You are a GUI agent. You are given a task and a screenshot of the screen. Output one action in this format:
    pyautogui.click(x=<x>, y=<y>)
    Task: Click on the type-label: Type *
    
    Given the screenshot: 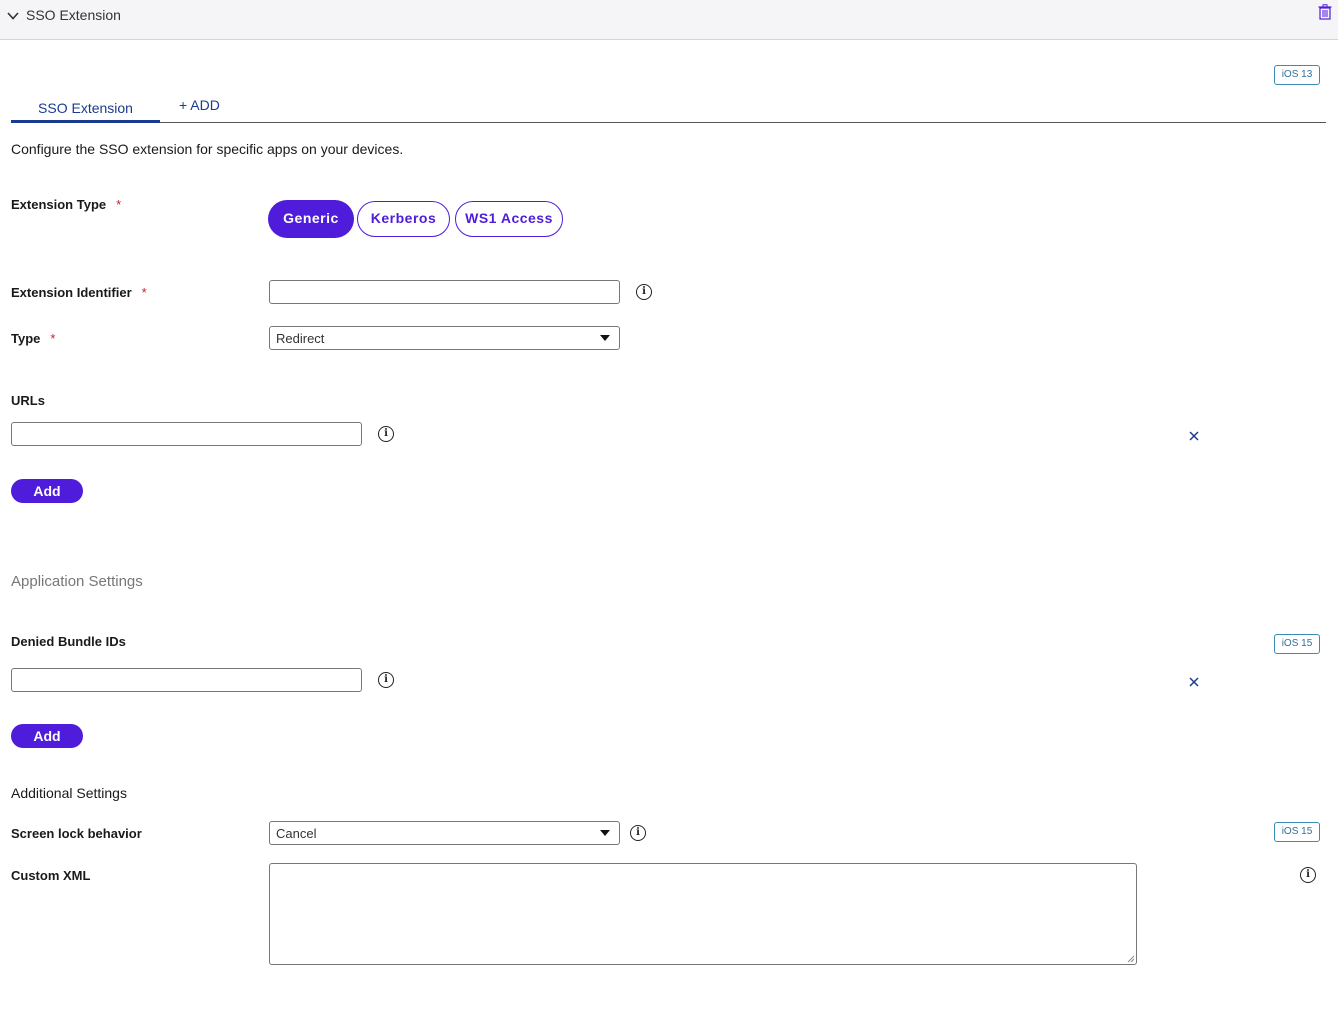 What is the action you would take?
    pyautogui.click(x=33, y=338)
    